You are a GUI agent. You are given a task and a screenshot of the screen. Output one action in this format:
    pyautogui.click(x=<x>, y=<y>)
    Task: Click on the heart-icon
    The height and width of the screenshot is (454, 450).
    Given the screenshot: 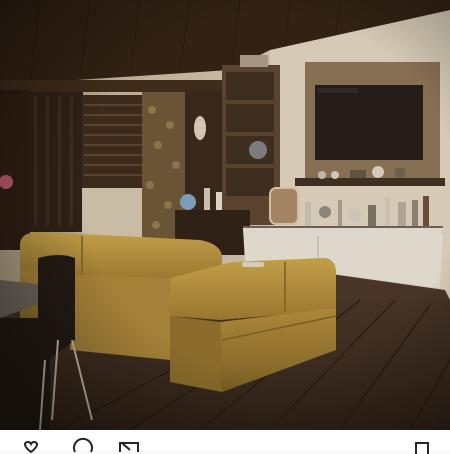 What is the action you would take?
    pyautogui.click(x=31, y=447)
    